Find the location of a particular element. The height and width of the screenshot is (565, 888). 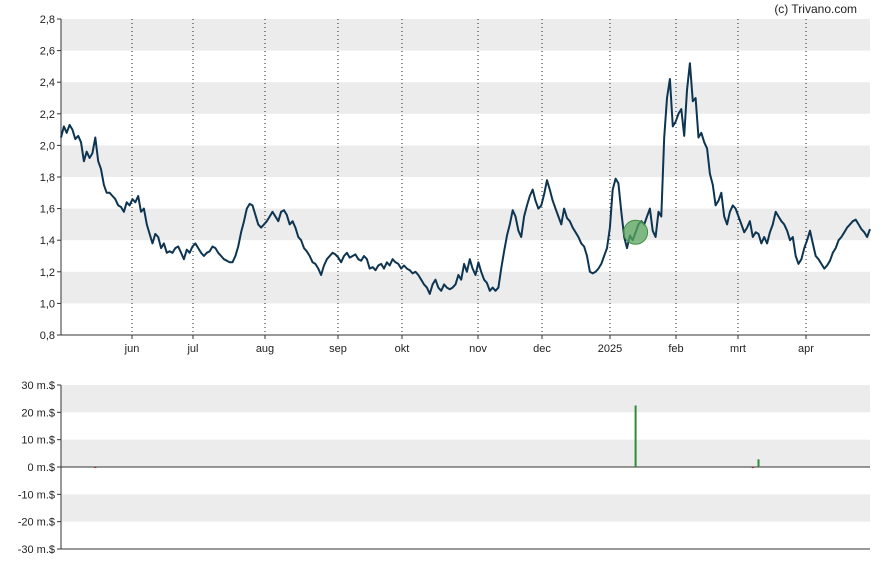

y-tick-label: 0 m.$ is located at coordinates (41, 468).